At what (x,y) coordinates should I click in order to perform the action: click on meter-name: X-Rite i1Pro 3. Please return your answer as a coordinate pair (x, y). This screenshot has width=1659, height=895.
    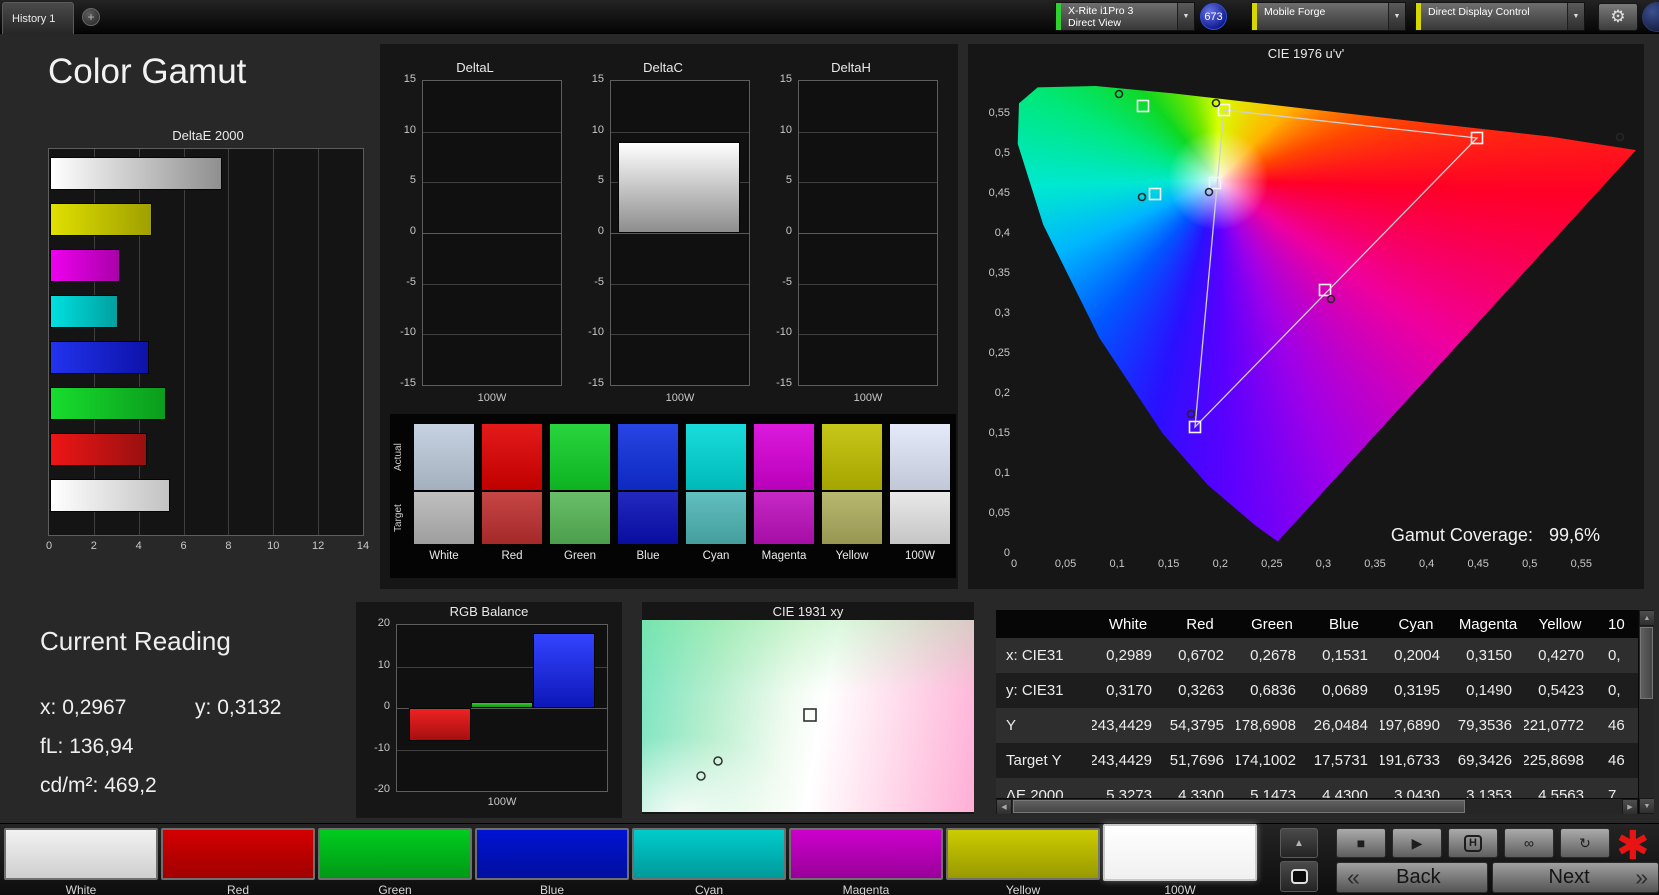
    Looking at the image, I should click on (1101, 10).